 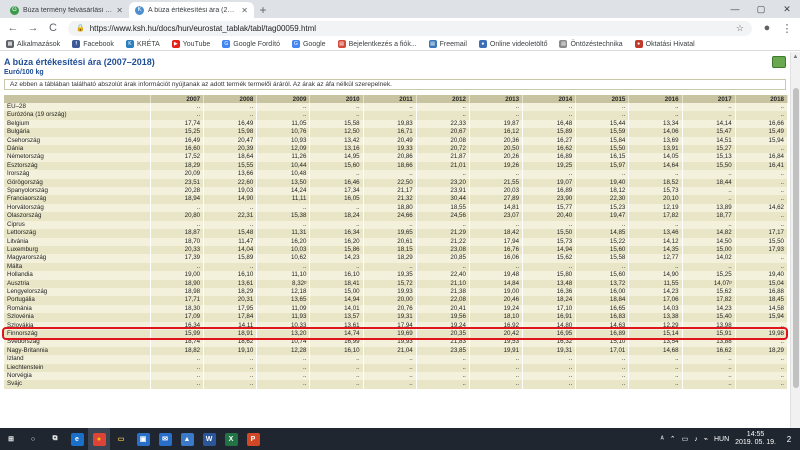 I want to click on maximize-icon: ▢, so click(x=761, y=9).